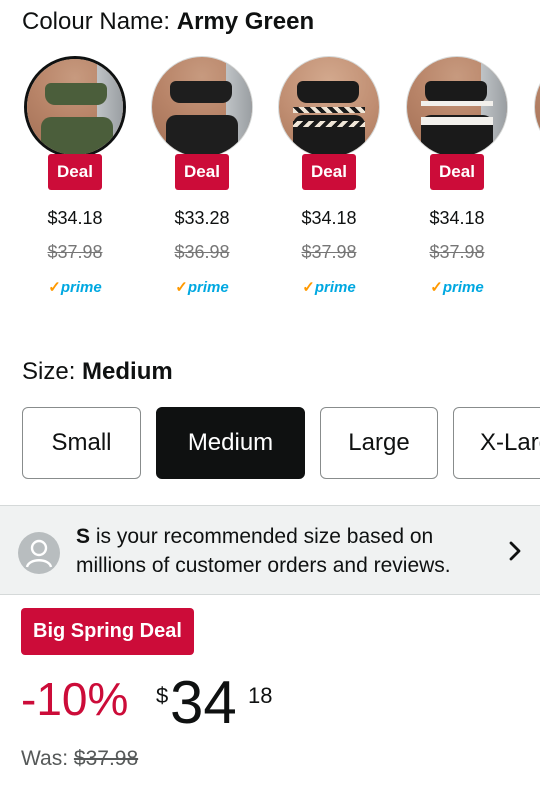 The image size is (540, 793). I want to click on swatch-army-green: Deal $34.18 $37.98 ✓prime, so click(75, 176).